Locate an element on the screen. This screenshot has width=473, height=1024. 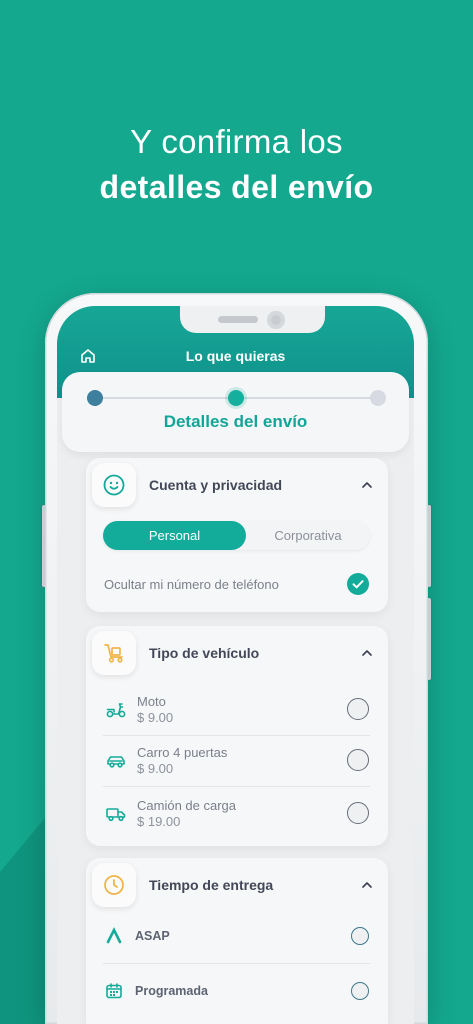
delivery-time-section: Tiempo de entrega ASAP Programada is located at coordinates (237, 941).